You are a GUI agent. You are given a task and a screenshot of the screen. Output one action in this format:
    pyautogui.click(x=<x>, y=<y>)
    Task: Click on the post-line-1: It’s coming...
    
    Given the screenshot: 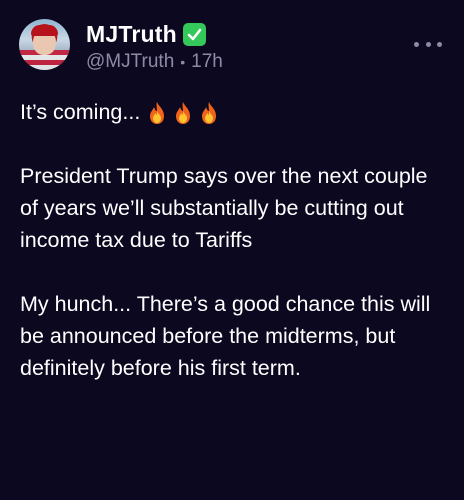 What is the action you would take?
    pyautogui.click(x=235, y=112)
    